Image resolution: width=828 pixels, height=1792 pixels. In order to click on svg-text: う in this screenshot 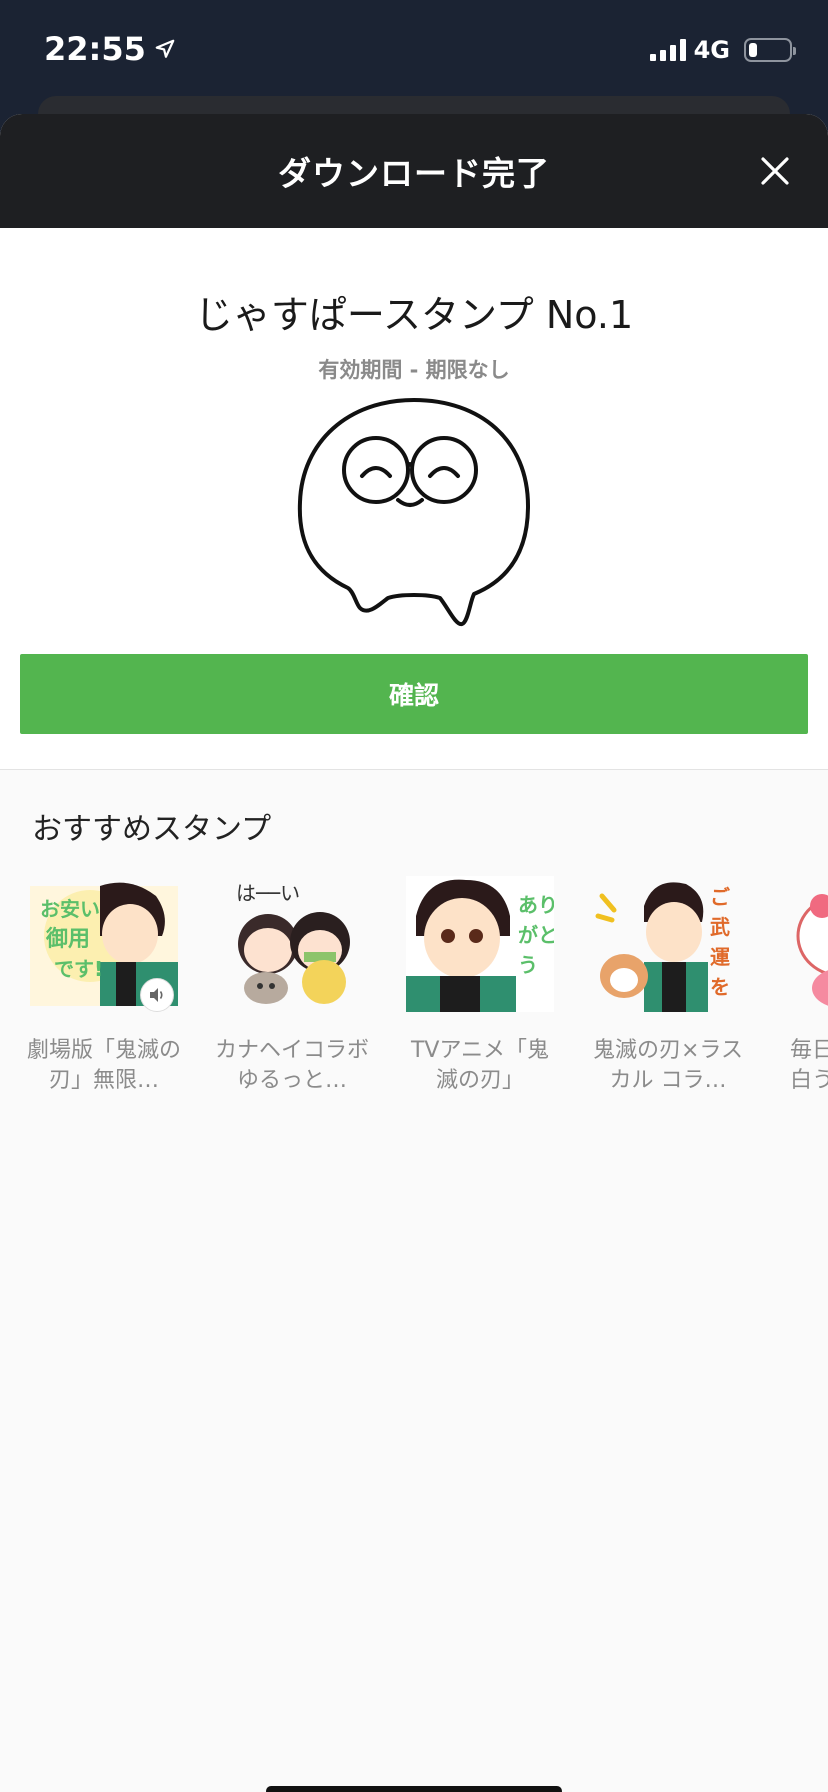, I will do `click(528, 965)`.